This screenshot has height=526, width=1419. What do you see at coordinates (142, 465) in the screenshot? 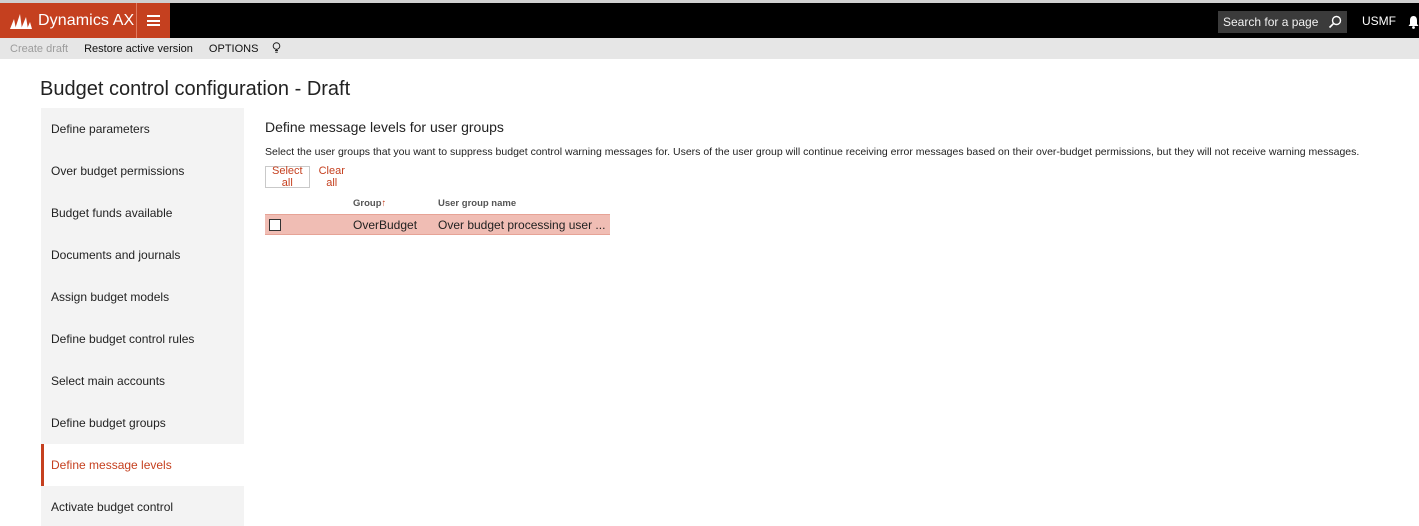
I see `nav-item-define-message-levels: Define message levels` at bounding box center [142, 465].